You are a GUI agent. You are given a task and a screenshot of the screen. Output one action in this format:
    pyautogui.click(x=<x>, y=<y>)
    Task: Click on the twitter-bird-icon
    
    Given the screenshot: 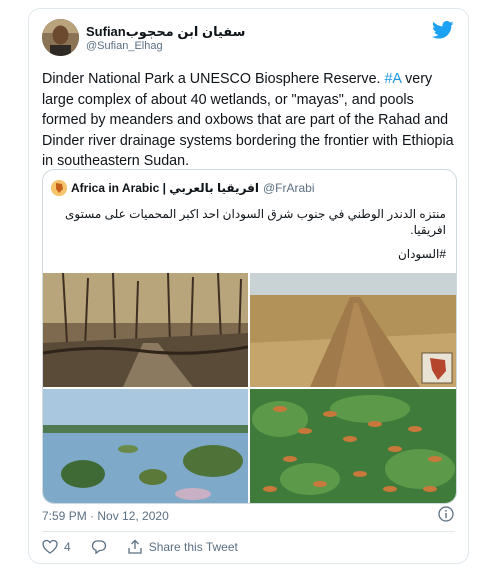 What is the action you would take?
    pyautogui.click(x=443, y=30)
    